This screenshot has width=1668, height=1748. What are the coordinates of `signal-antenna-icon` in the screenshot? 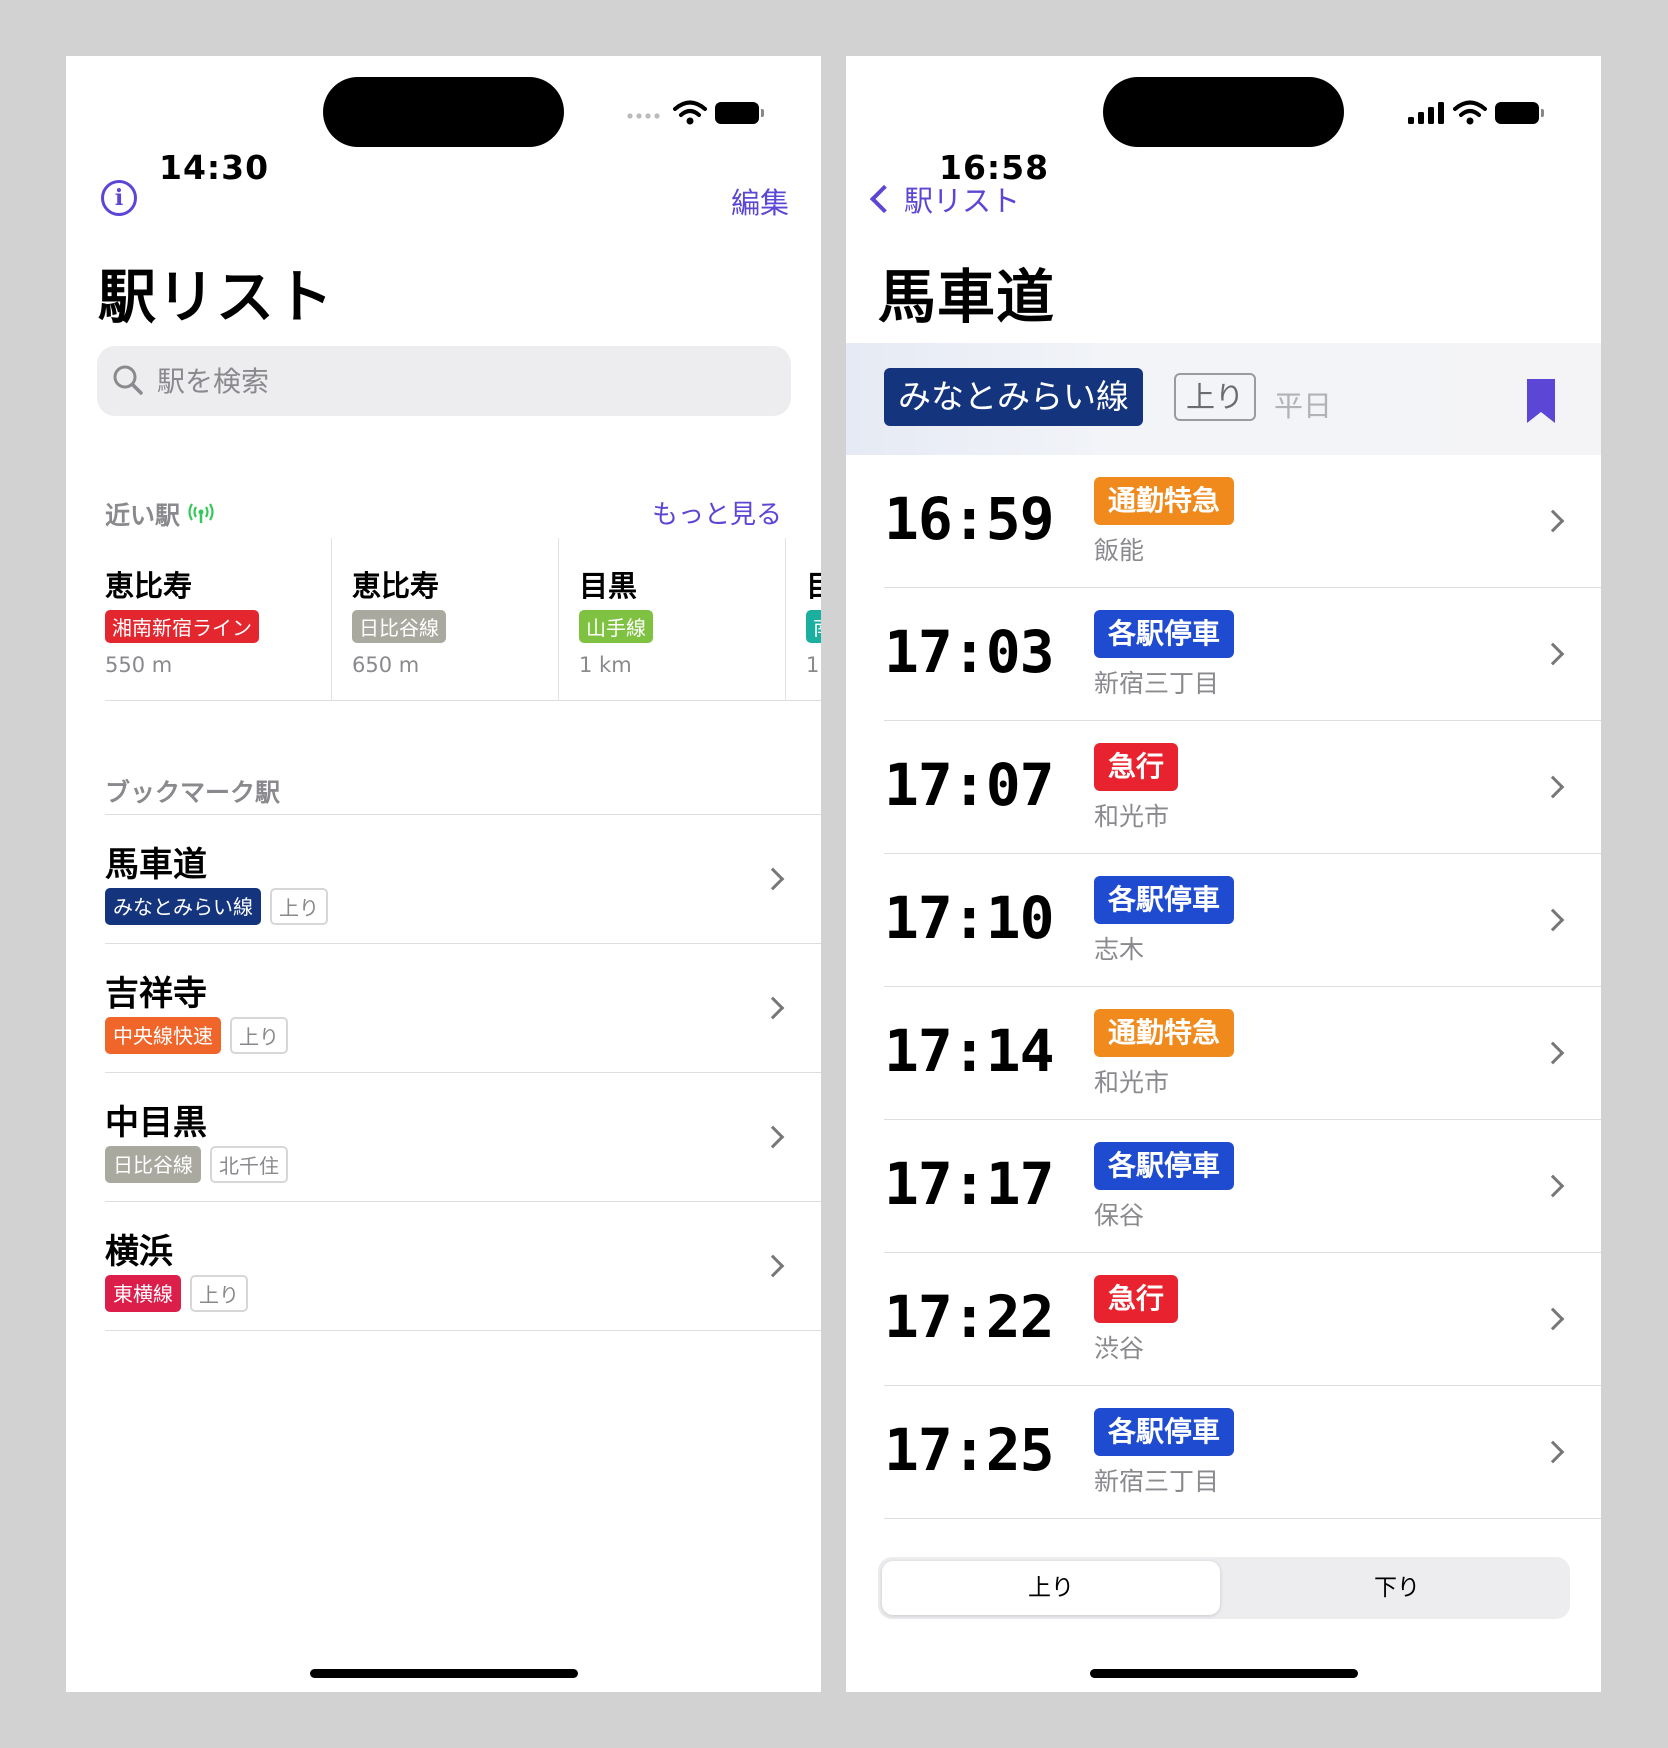 It's located at (201, 513).